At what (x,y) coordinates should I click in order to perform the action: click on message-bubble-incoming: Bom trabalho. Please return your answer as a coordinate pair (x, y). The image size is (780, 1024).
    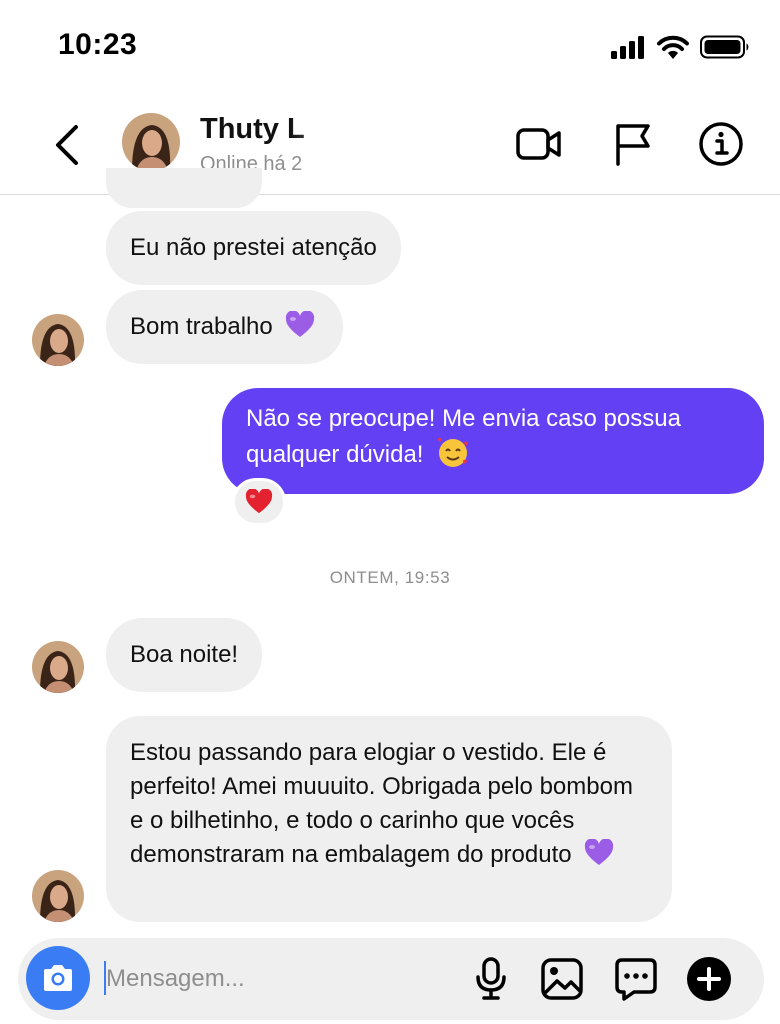
    Looking at the image, I should click on (225, 327).